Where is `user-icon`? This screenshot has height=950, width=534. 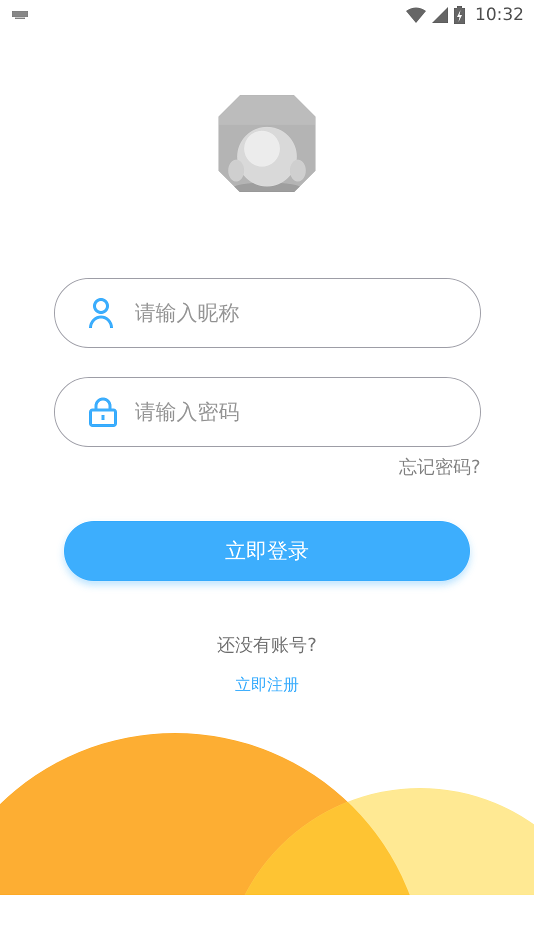 user-icon is located at coordinates (100, 313).